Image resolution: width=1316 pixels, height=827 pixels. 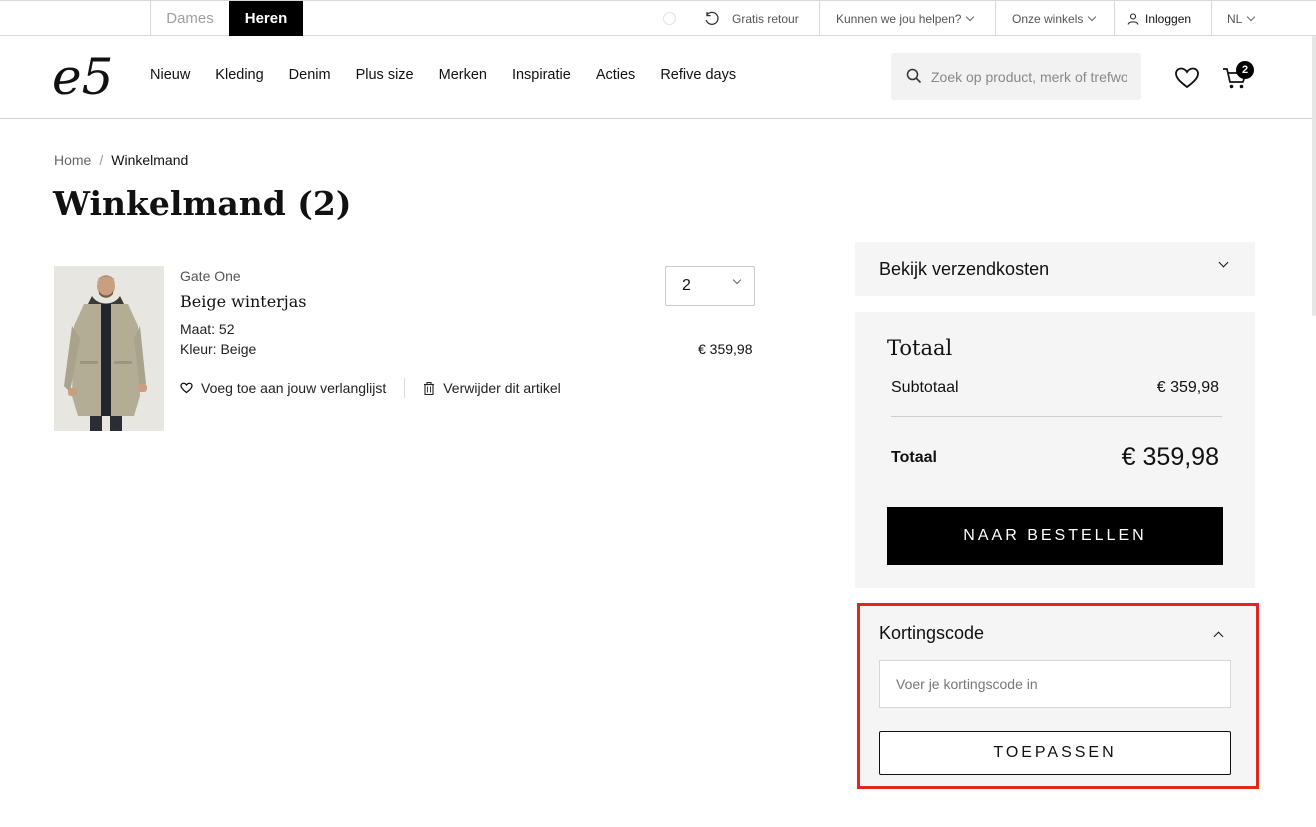 I want to click on size-label: Maat:, so click(x=198, y=329).